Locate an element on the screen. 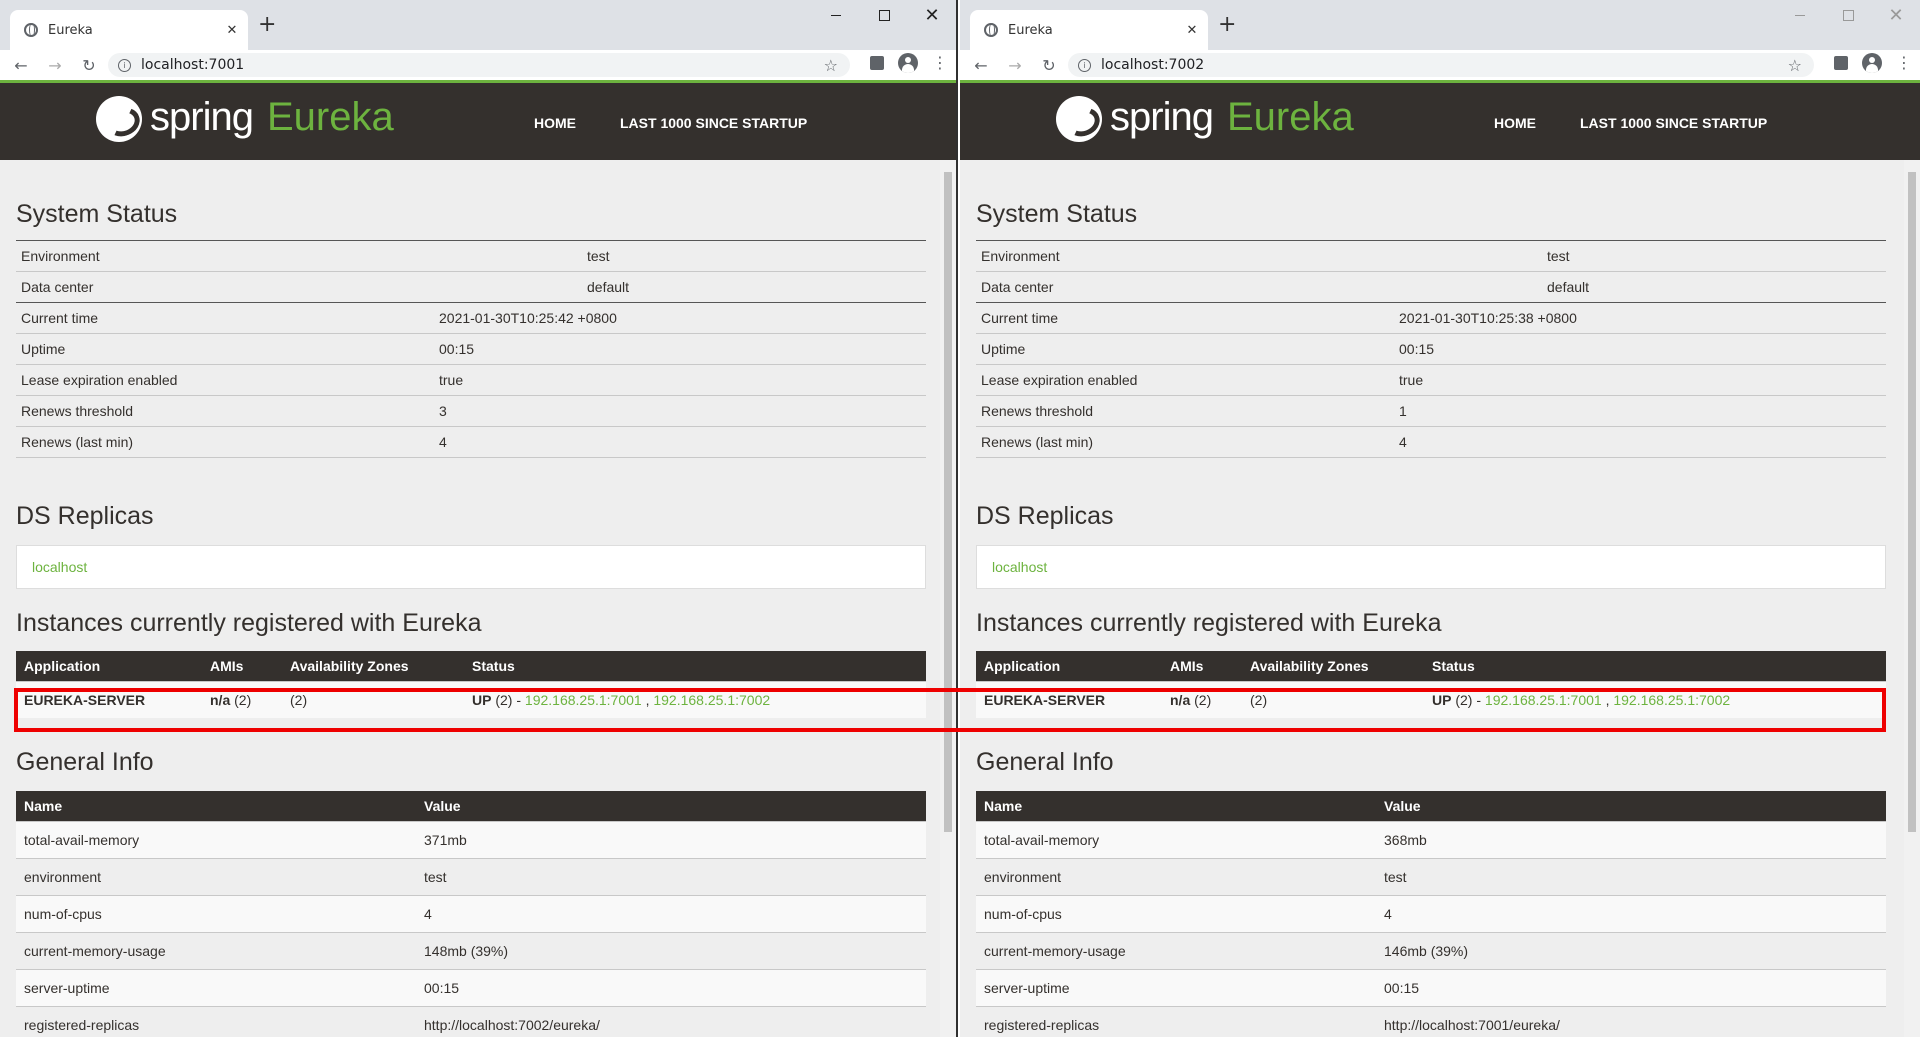  row-value: 148mb (39%) is located at coordinates (671, 951).